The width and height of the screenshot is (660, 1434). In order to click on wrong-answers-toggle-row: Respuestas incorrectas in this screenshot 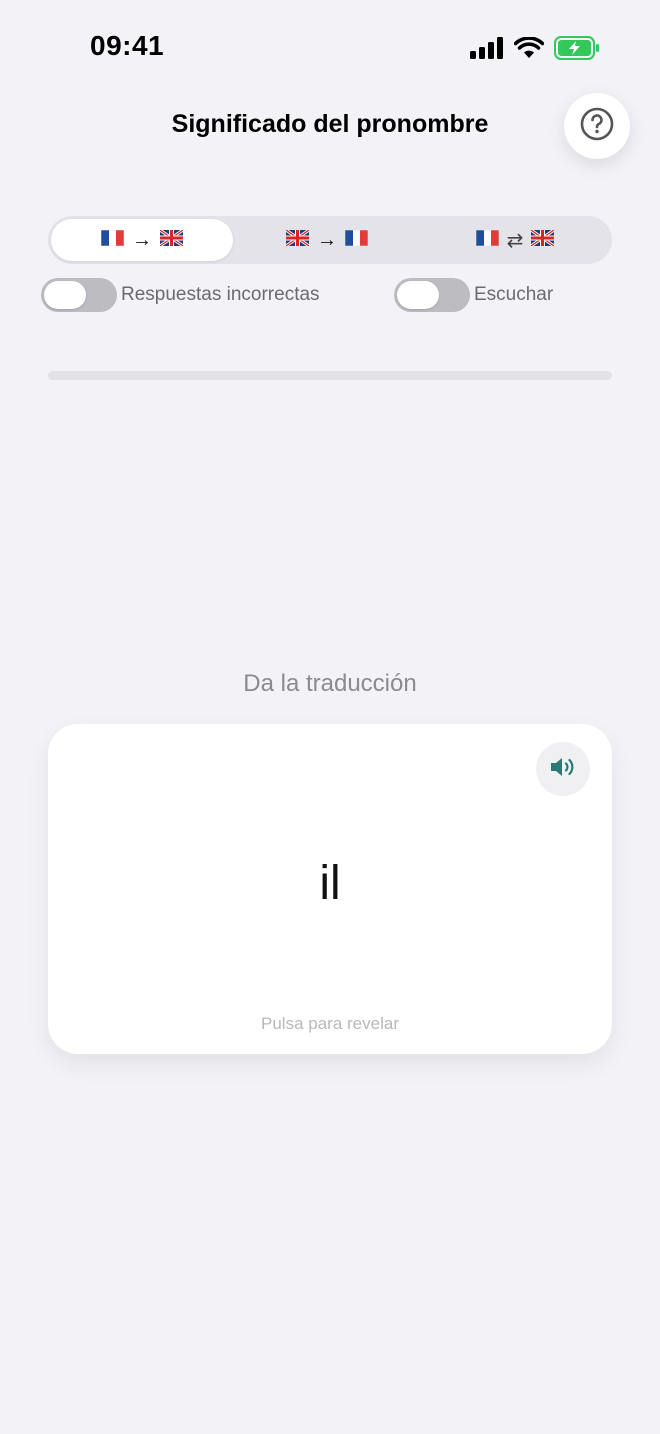, I will do `click(180, 295)`.